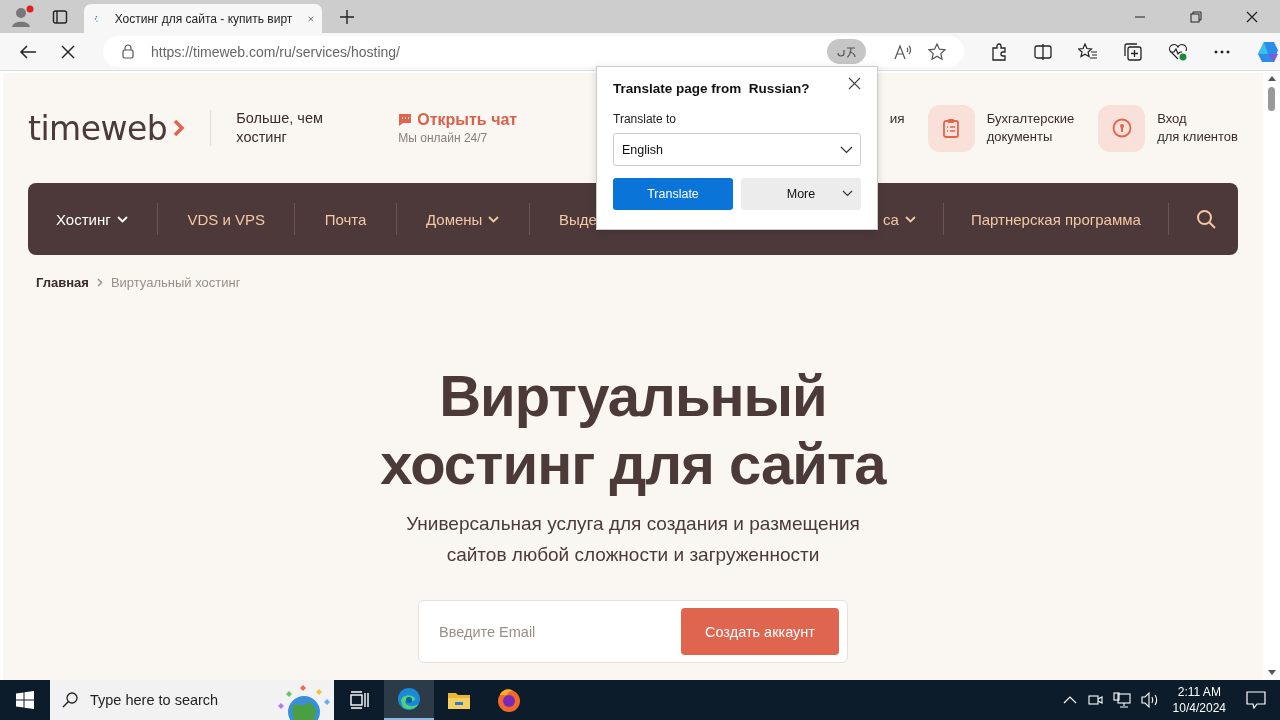 Image resolution: width=1280 pixels, height=720 pixels. What do you see at coordinates (347, 16) in the screenshot?
I see `new-tab-icon` at bounding box center [347, 16].